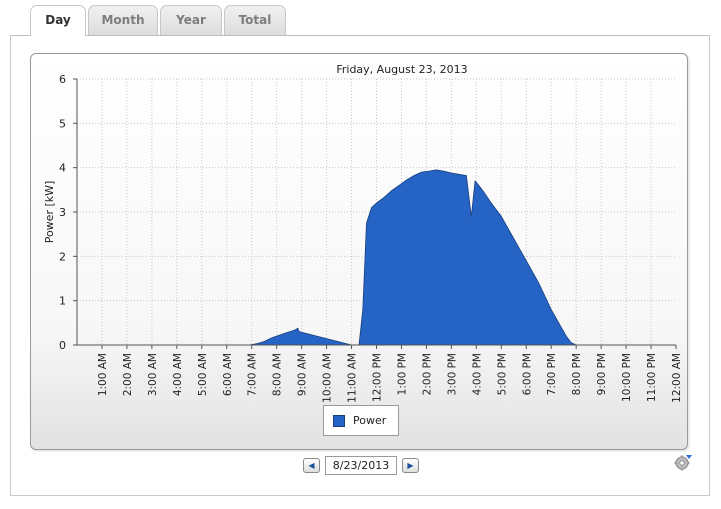  What do you see at coordinates (401, 69) in the screenshot?
I see `chart-title: Friday, August 23, 2013` at bounding box center [401, 69].